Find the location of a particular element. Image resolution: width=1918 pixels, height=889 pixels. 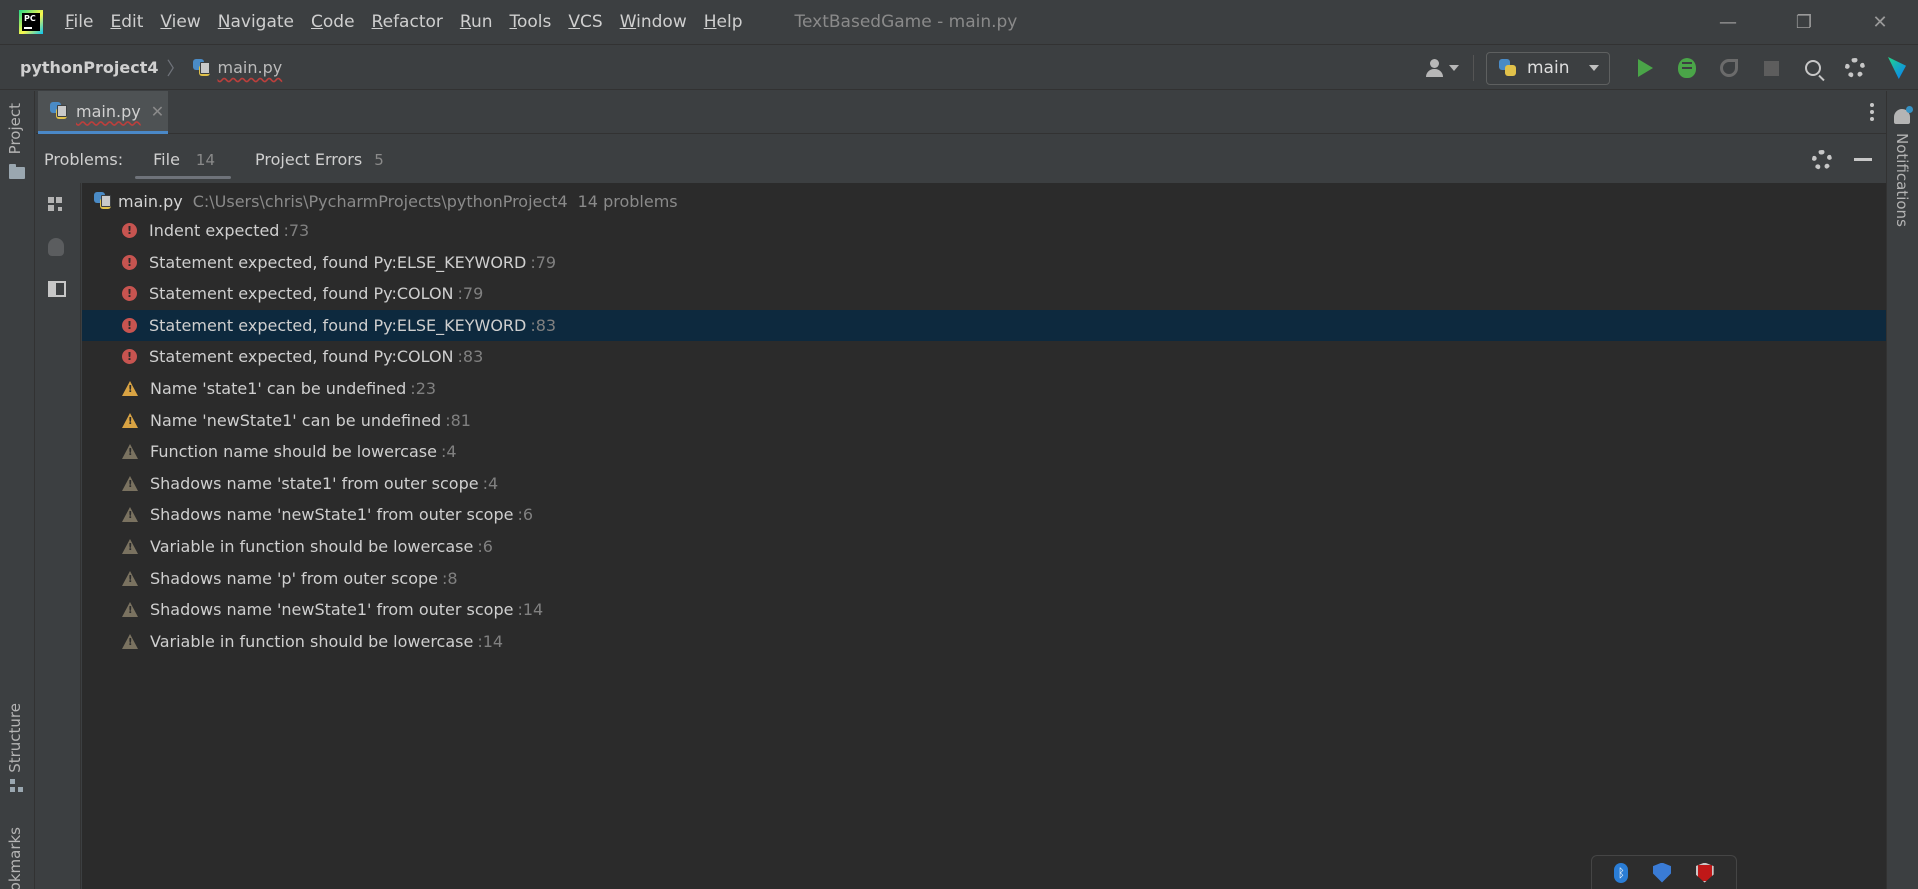

notifications-tool-tab: Notifications is located at coordinates (1902, 180).